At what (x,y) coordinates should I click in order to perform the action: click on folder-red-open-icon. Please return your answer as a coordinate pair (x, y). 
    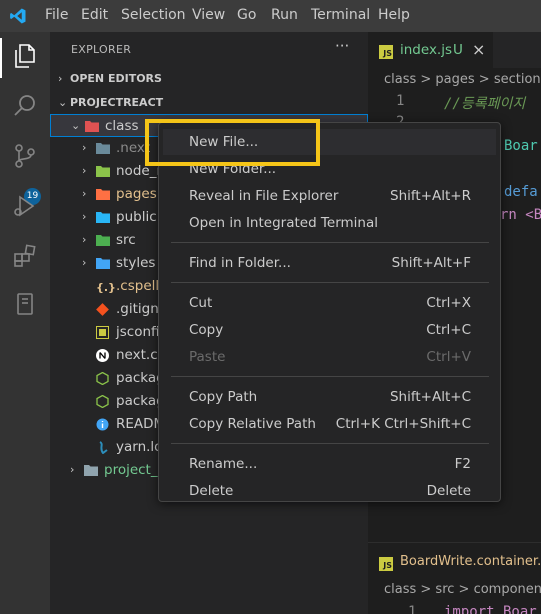
    Looking at the image, I should click on (92, 126).